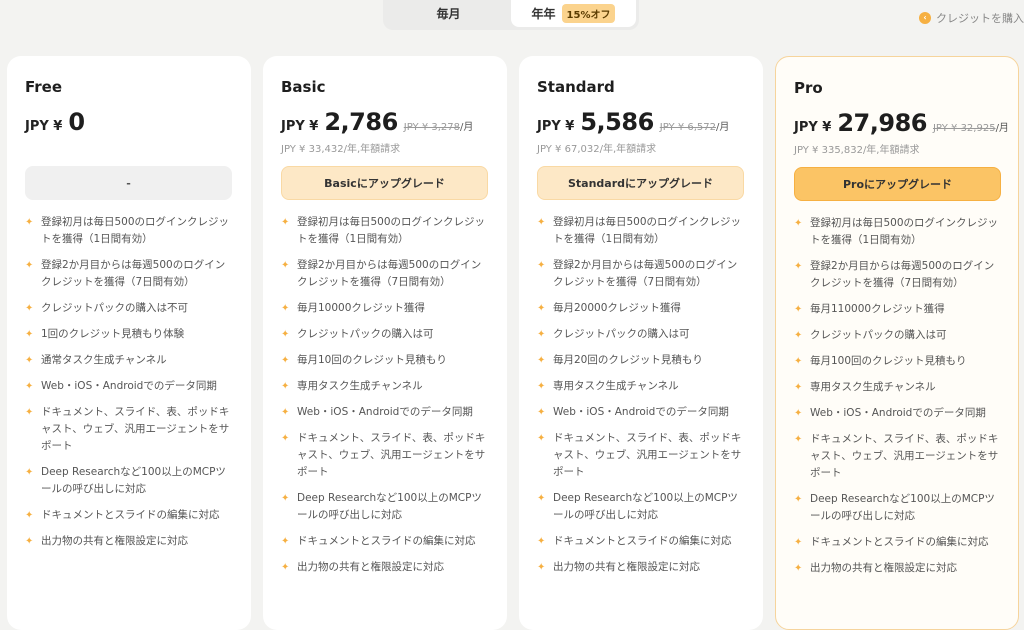 The image size is (1024, 630). Describe the element at coordinates (104, 360) in the screenshot. I see `feature-text: 通常タスク生成チャンネル` at that location.